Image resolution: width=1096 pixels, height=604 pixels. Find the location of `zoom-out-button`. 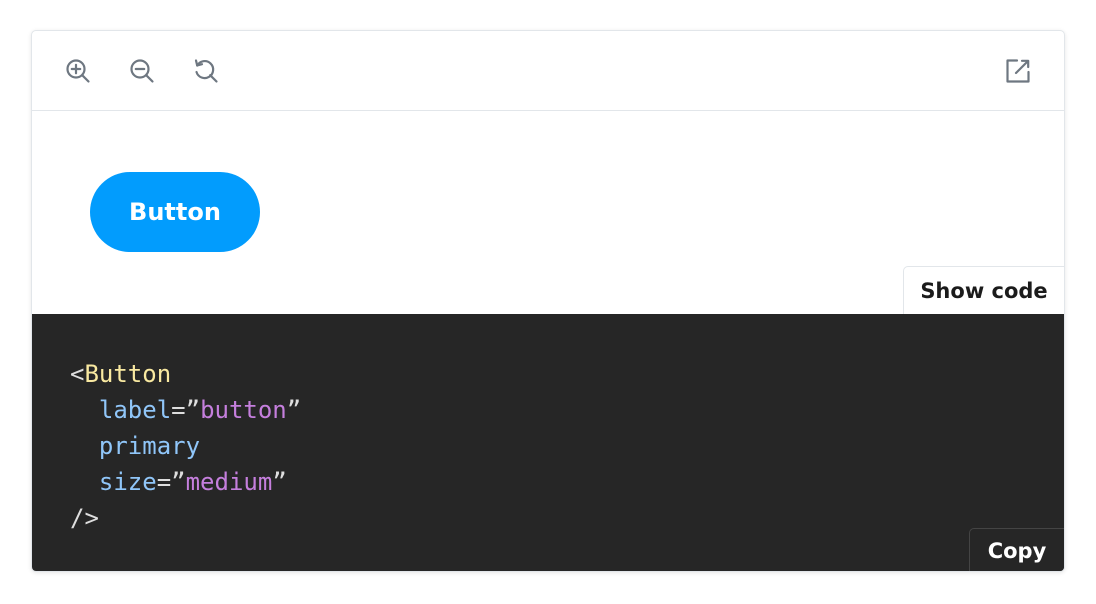

zoom-out-button is located at coordinates (142, 71).